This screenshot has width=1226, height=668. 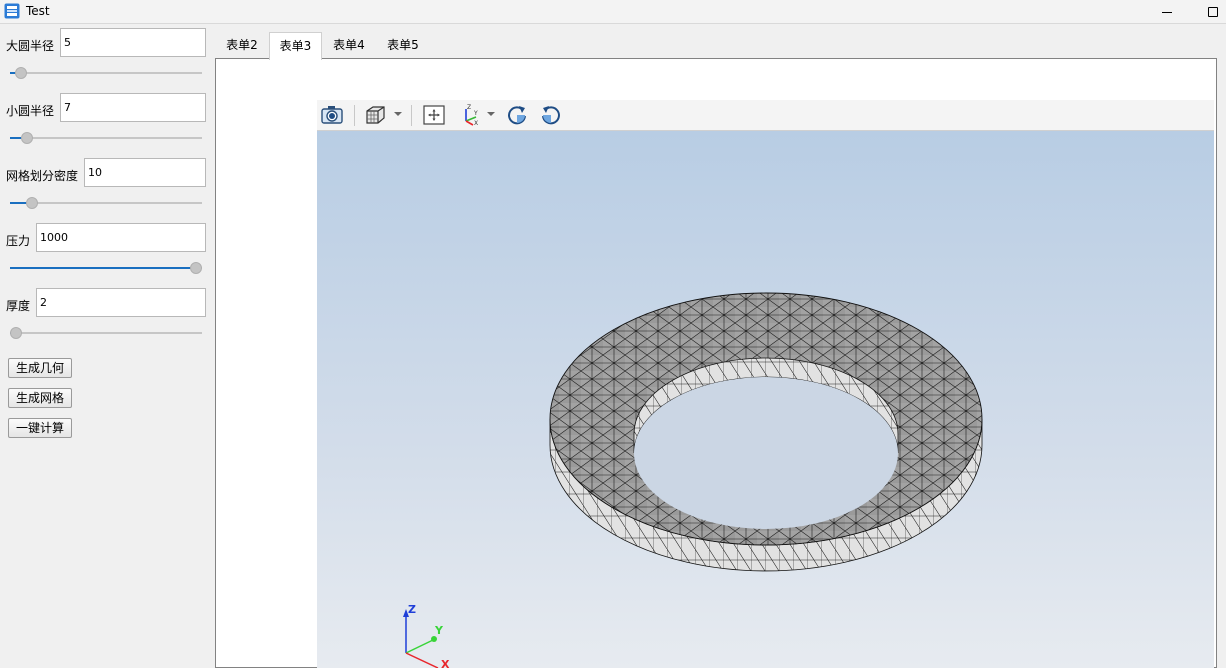 What do you see at coordinates (40, 428) in the screenshot?
I see `one-click-compute-button: 一键计算` at bounding box center [40, 428].